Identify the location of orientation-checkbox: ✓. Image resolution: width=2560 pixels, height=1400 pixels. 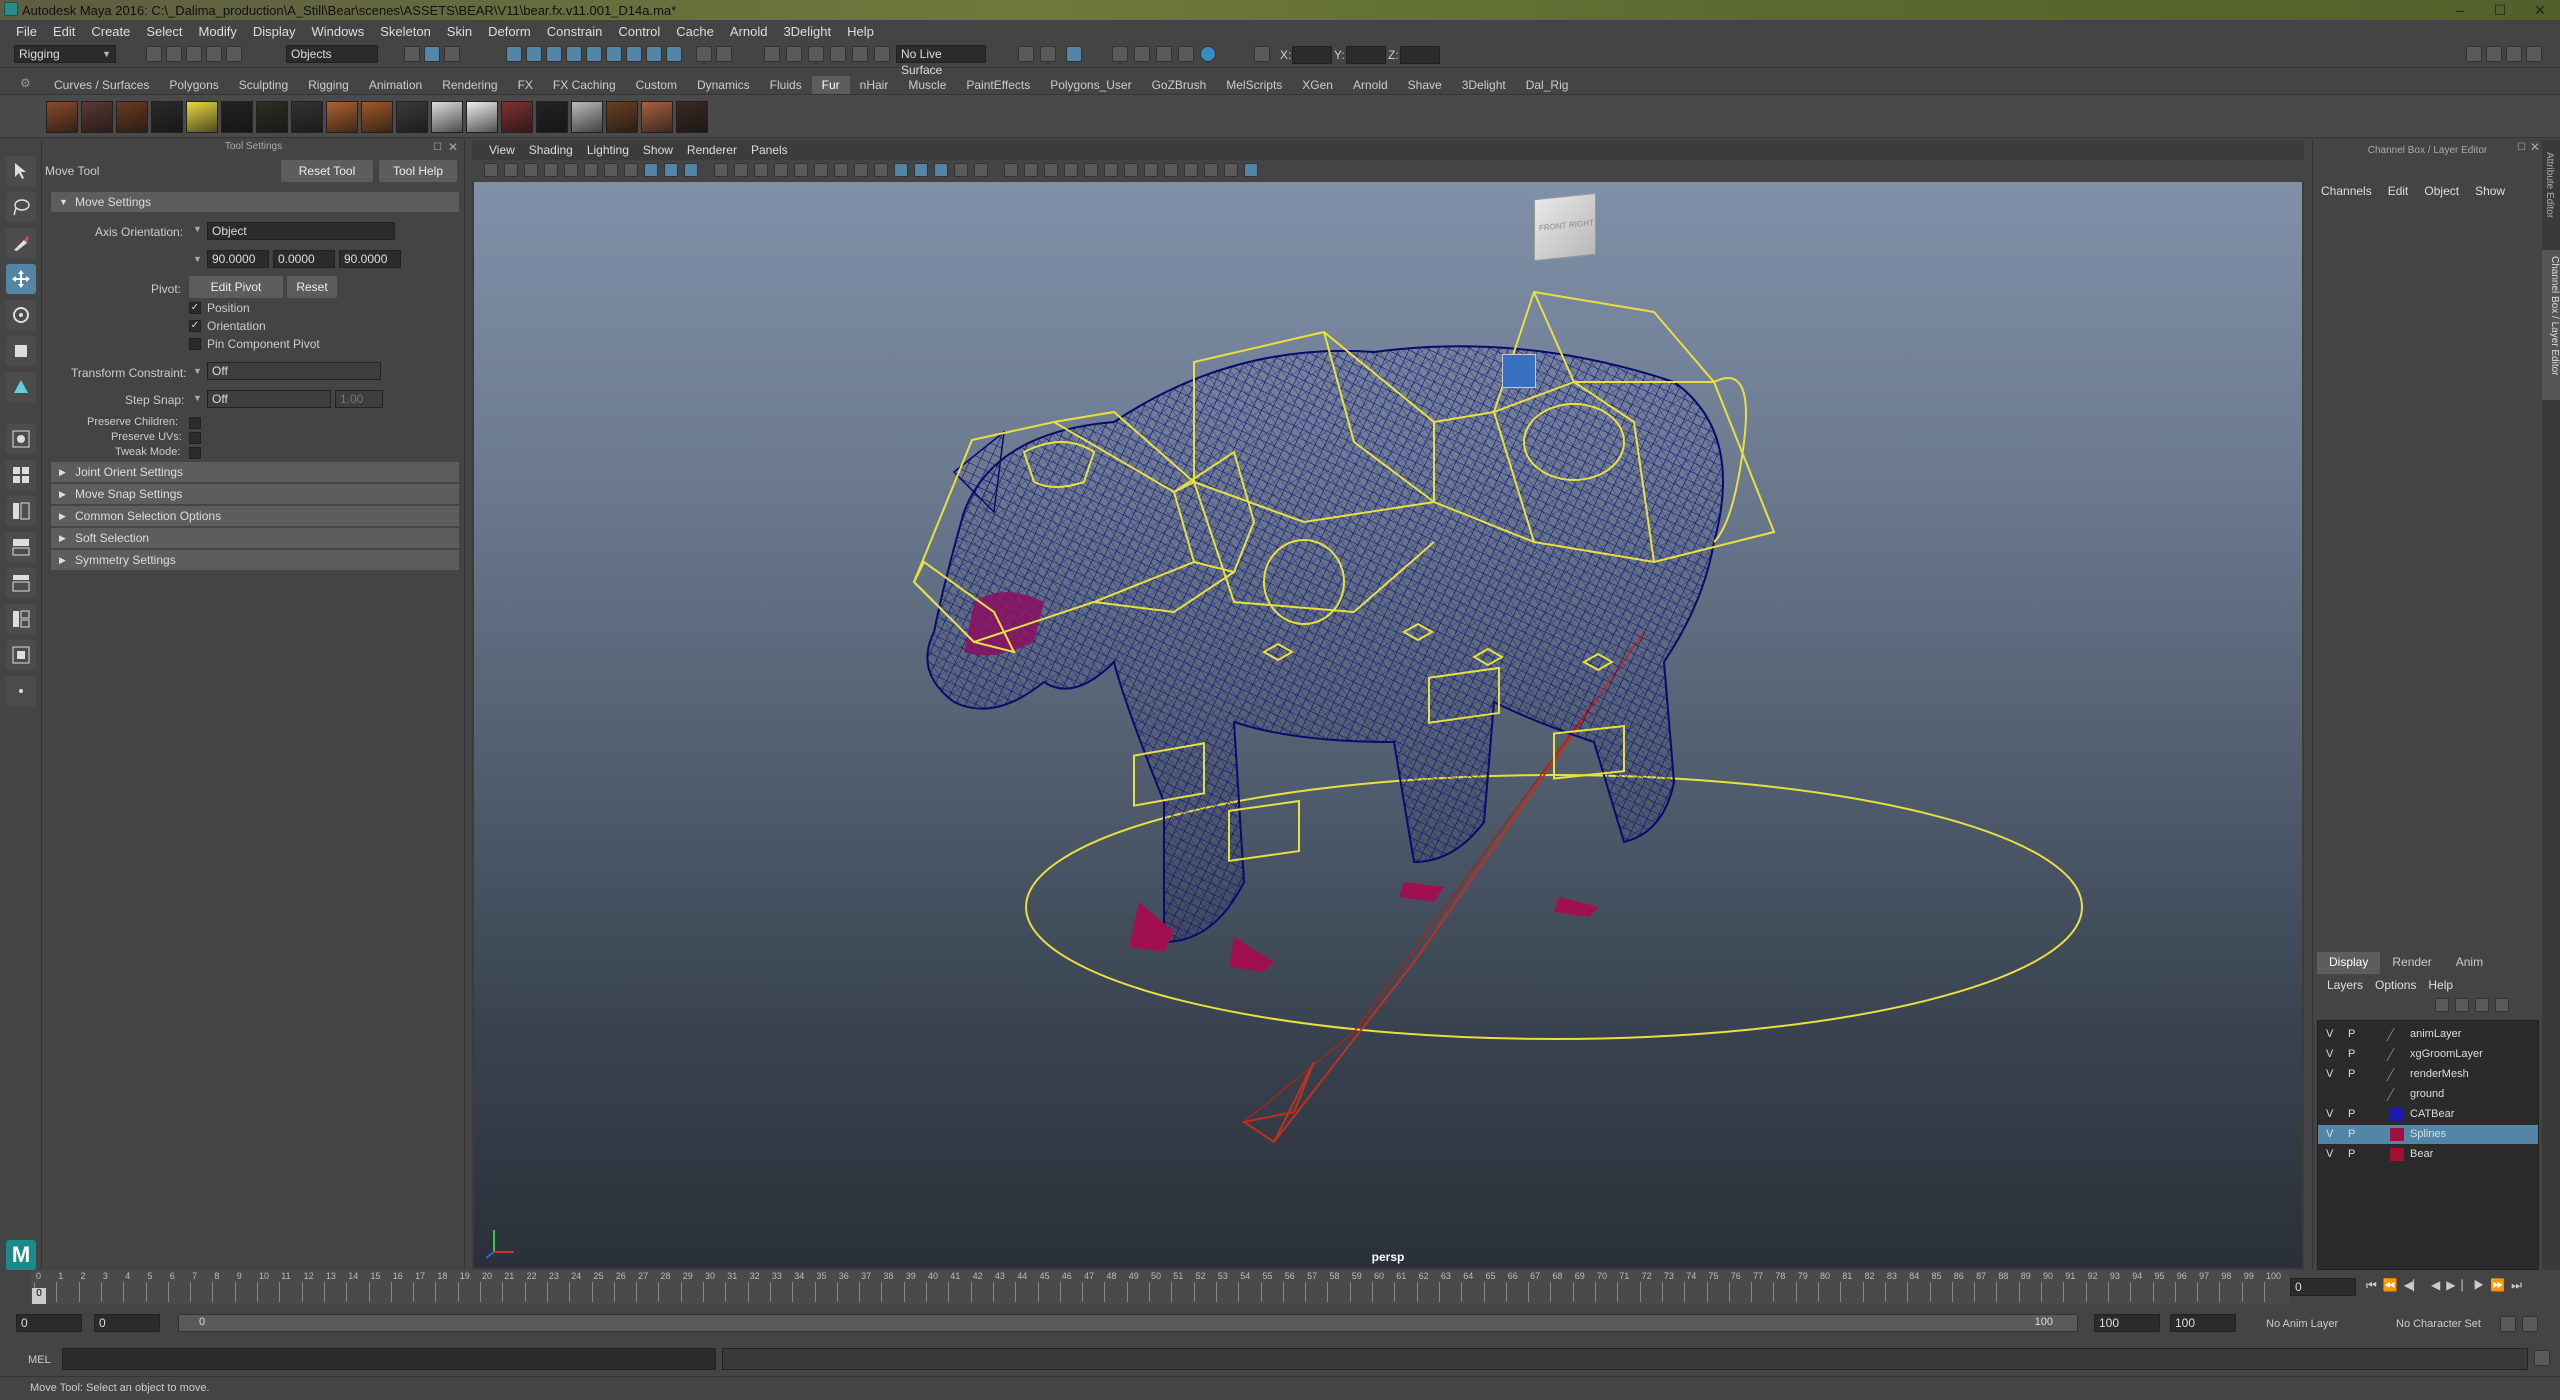
(195, 326).